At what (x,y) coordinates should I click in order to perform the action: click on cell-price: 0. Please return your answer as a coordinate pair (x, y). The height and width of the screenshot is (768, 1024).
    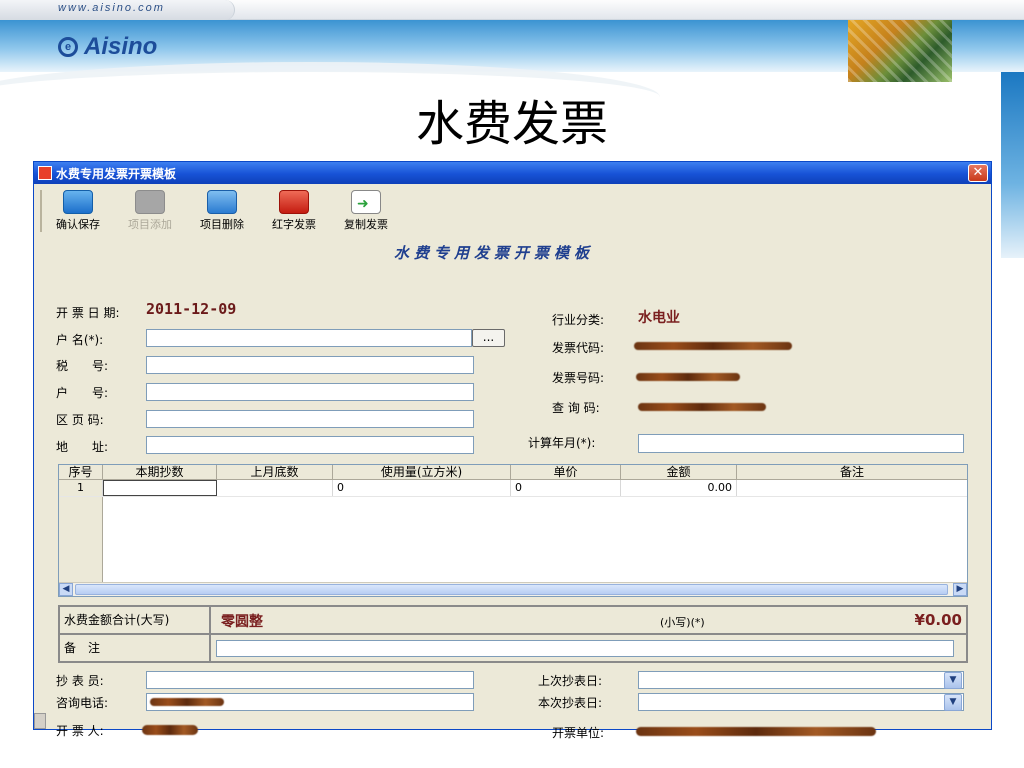
    Looking at the image, I should click on (566, 488).